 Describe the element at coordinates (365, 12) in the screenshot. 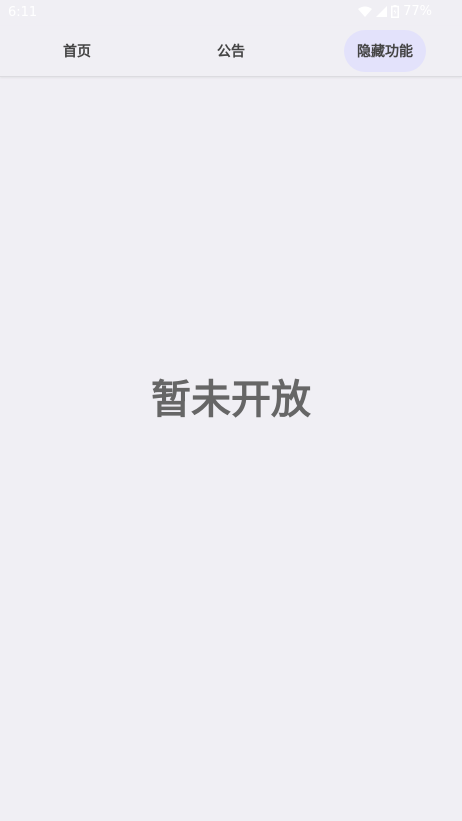

I see `wifi-icon` at that location.